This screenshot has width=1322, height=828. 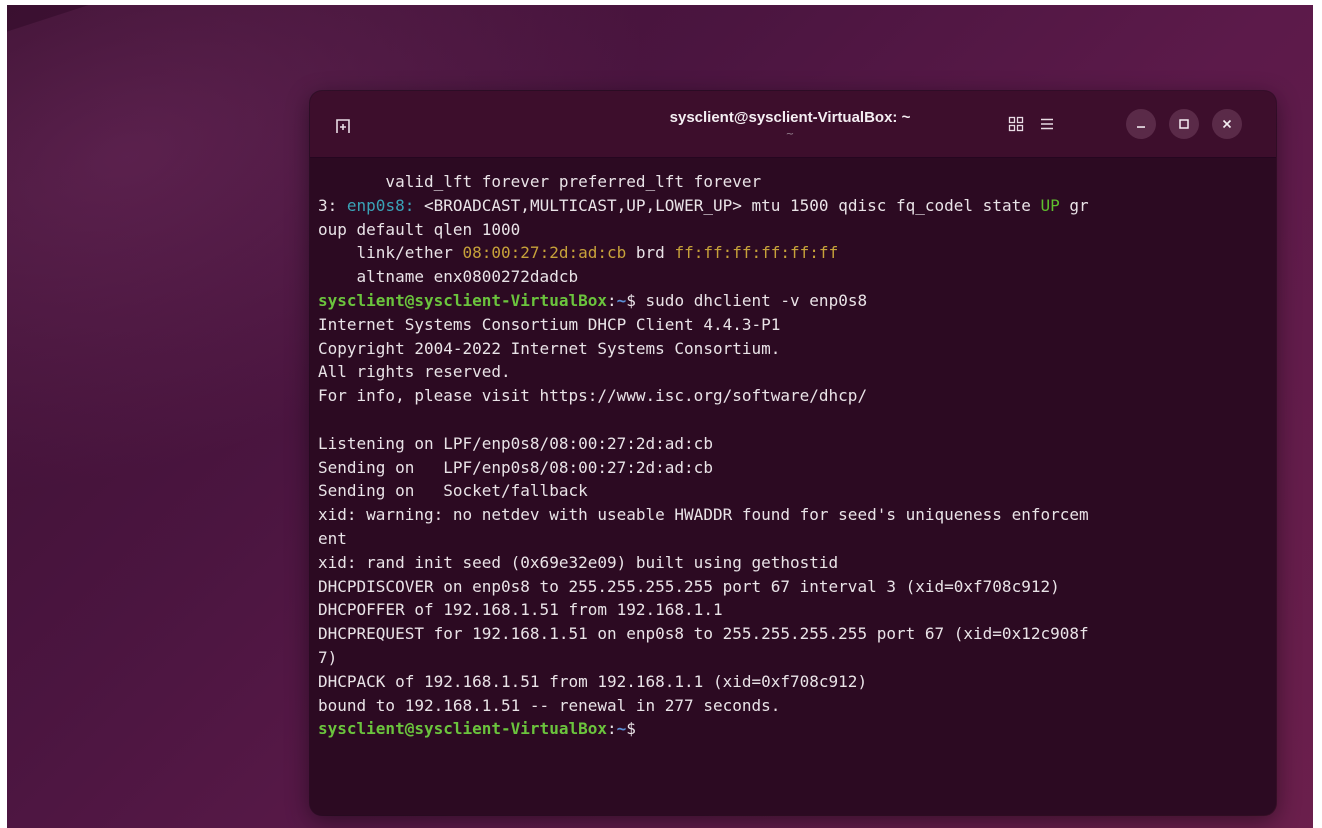 I want to click on mac-address: 08:00:27:2d:ad:cb, so click(x=544, y=253).